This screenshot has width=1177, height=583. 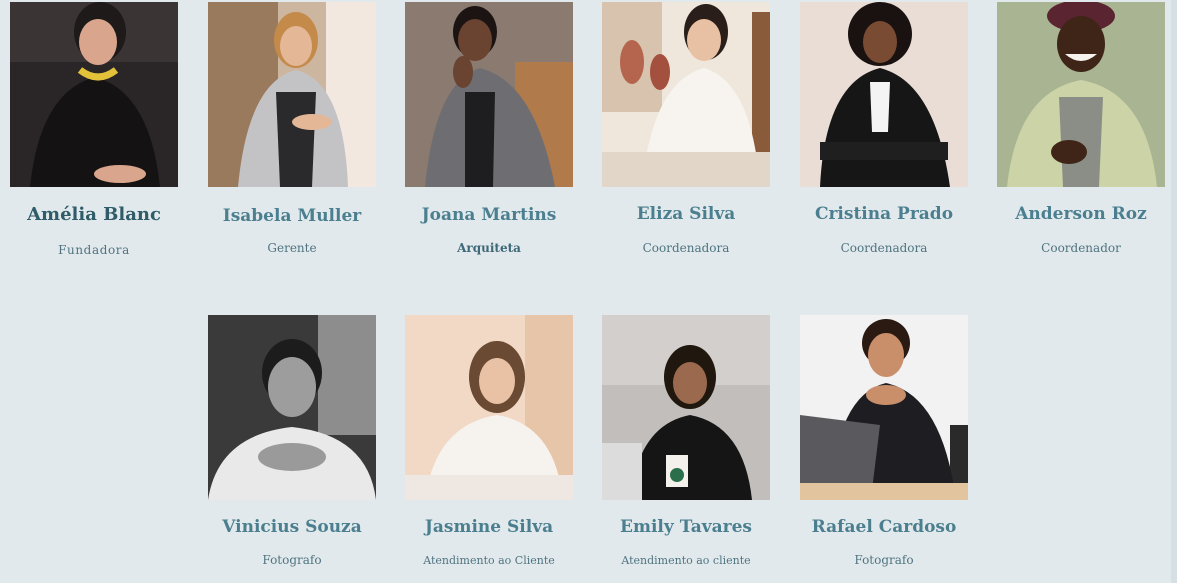 What do you see at coordinates (489, 248) in the screenshot?
I see `member-role: Arquiteta` at bounding box center [489, 248].